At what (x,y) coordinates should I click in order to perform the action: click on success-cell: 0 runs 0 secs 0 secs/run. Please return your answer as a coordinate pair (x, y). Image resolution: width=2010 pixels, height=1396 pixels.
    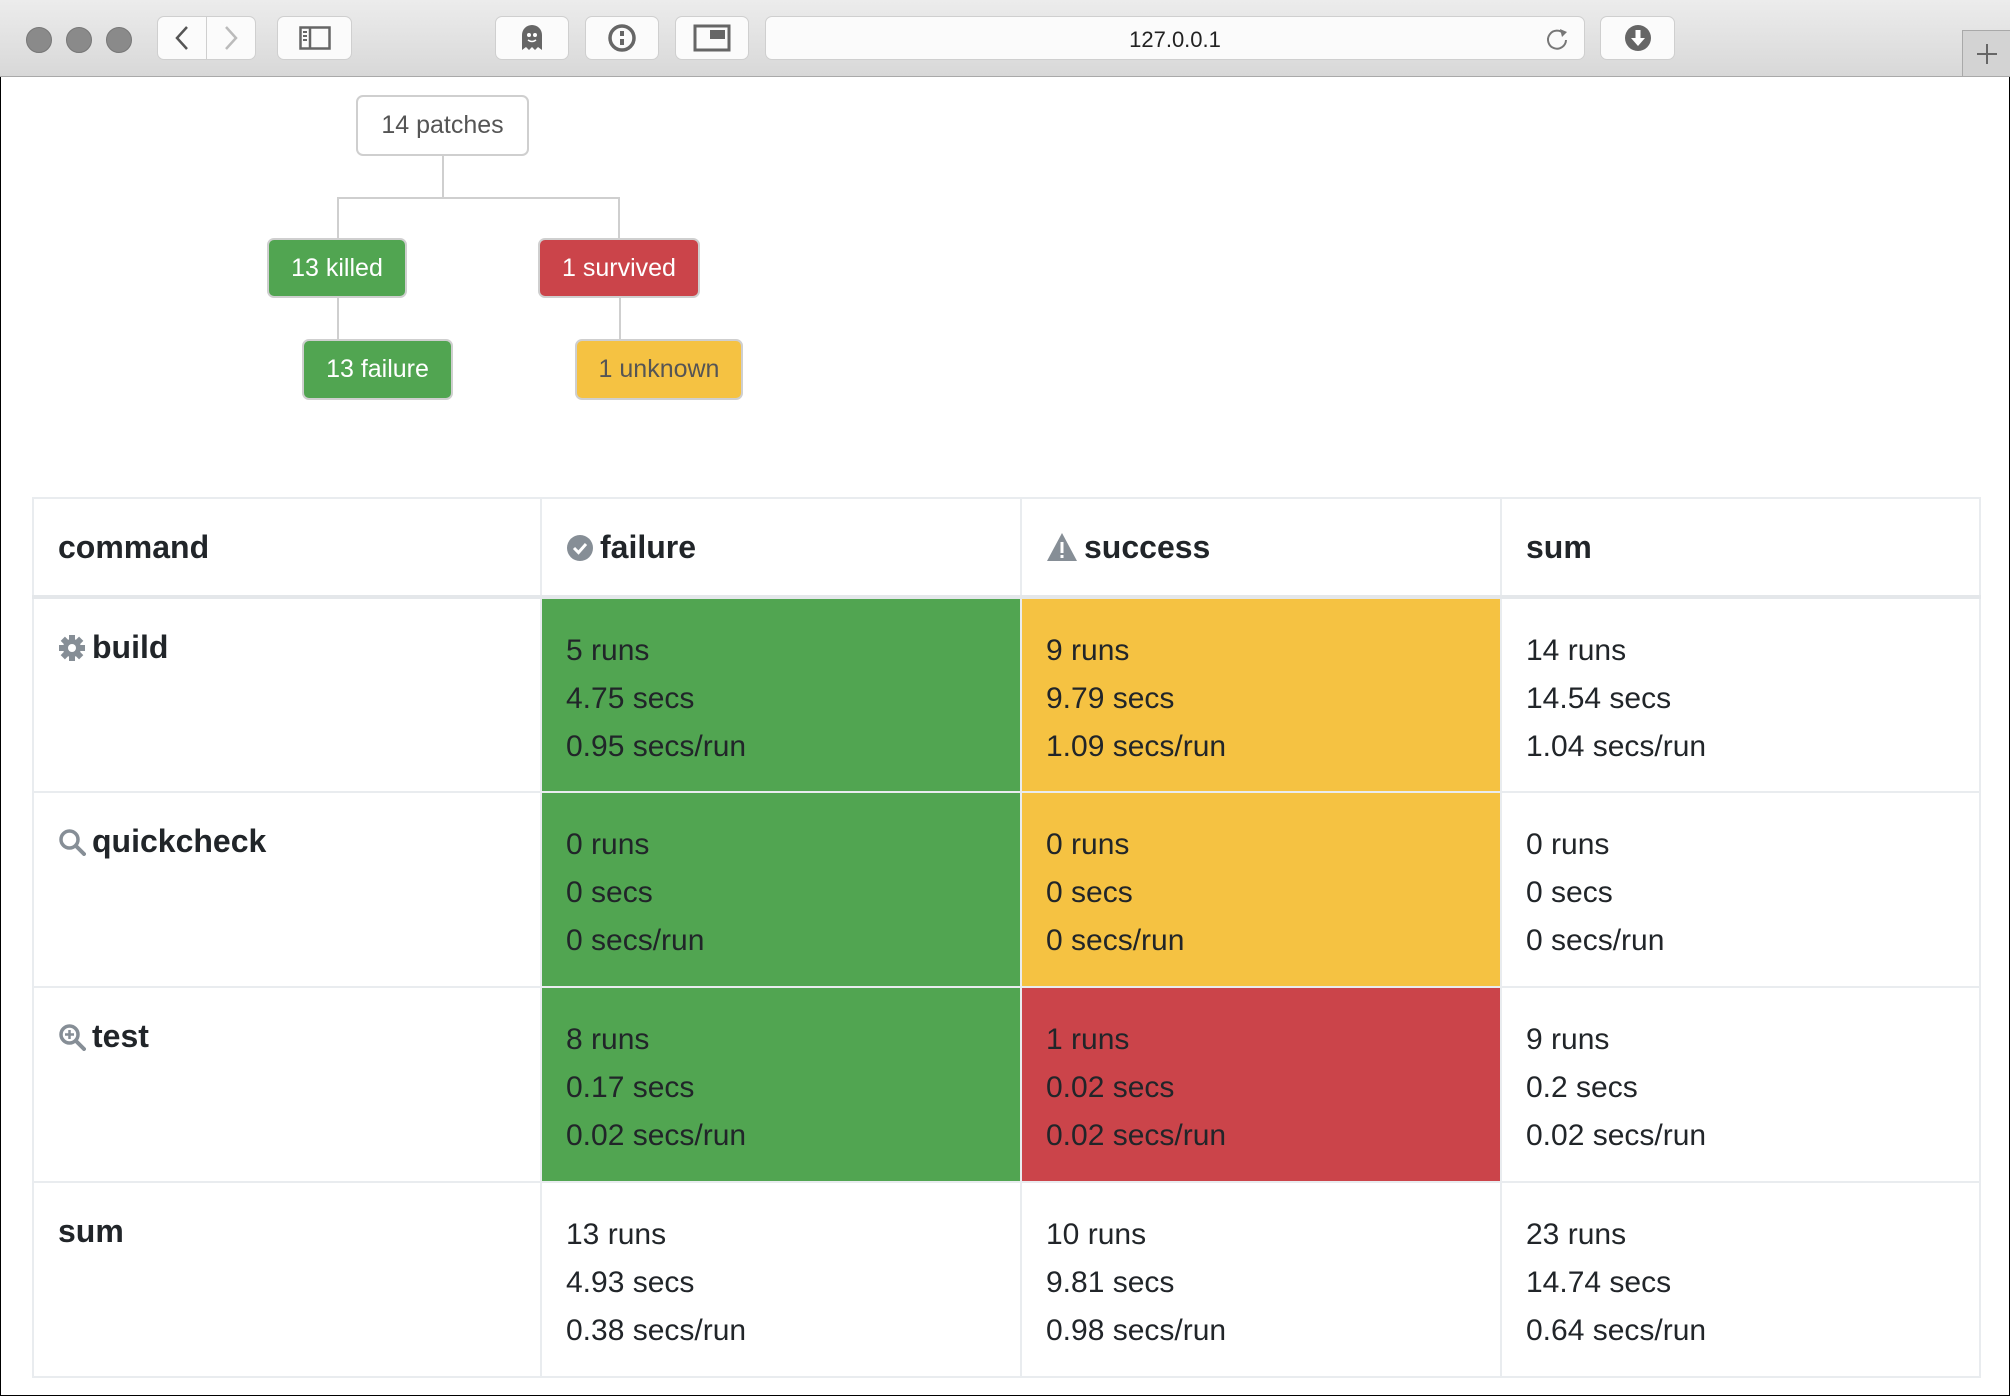
    Looking at the image, I should click on (1261, 889).